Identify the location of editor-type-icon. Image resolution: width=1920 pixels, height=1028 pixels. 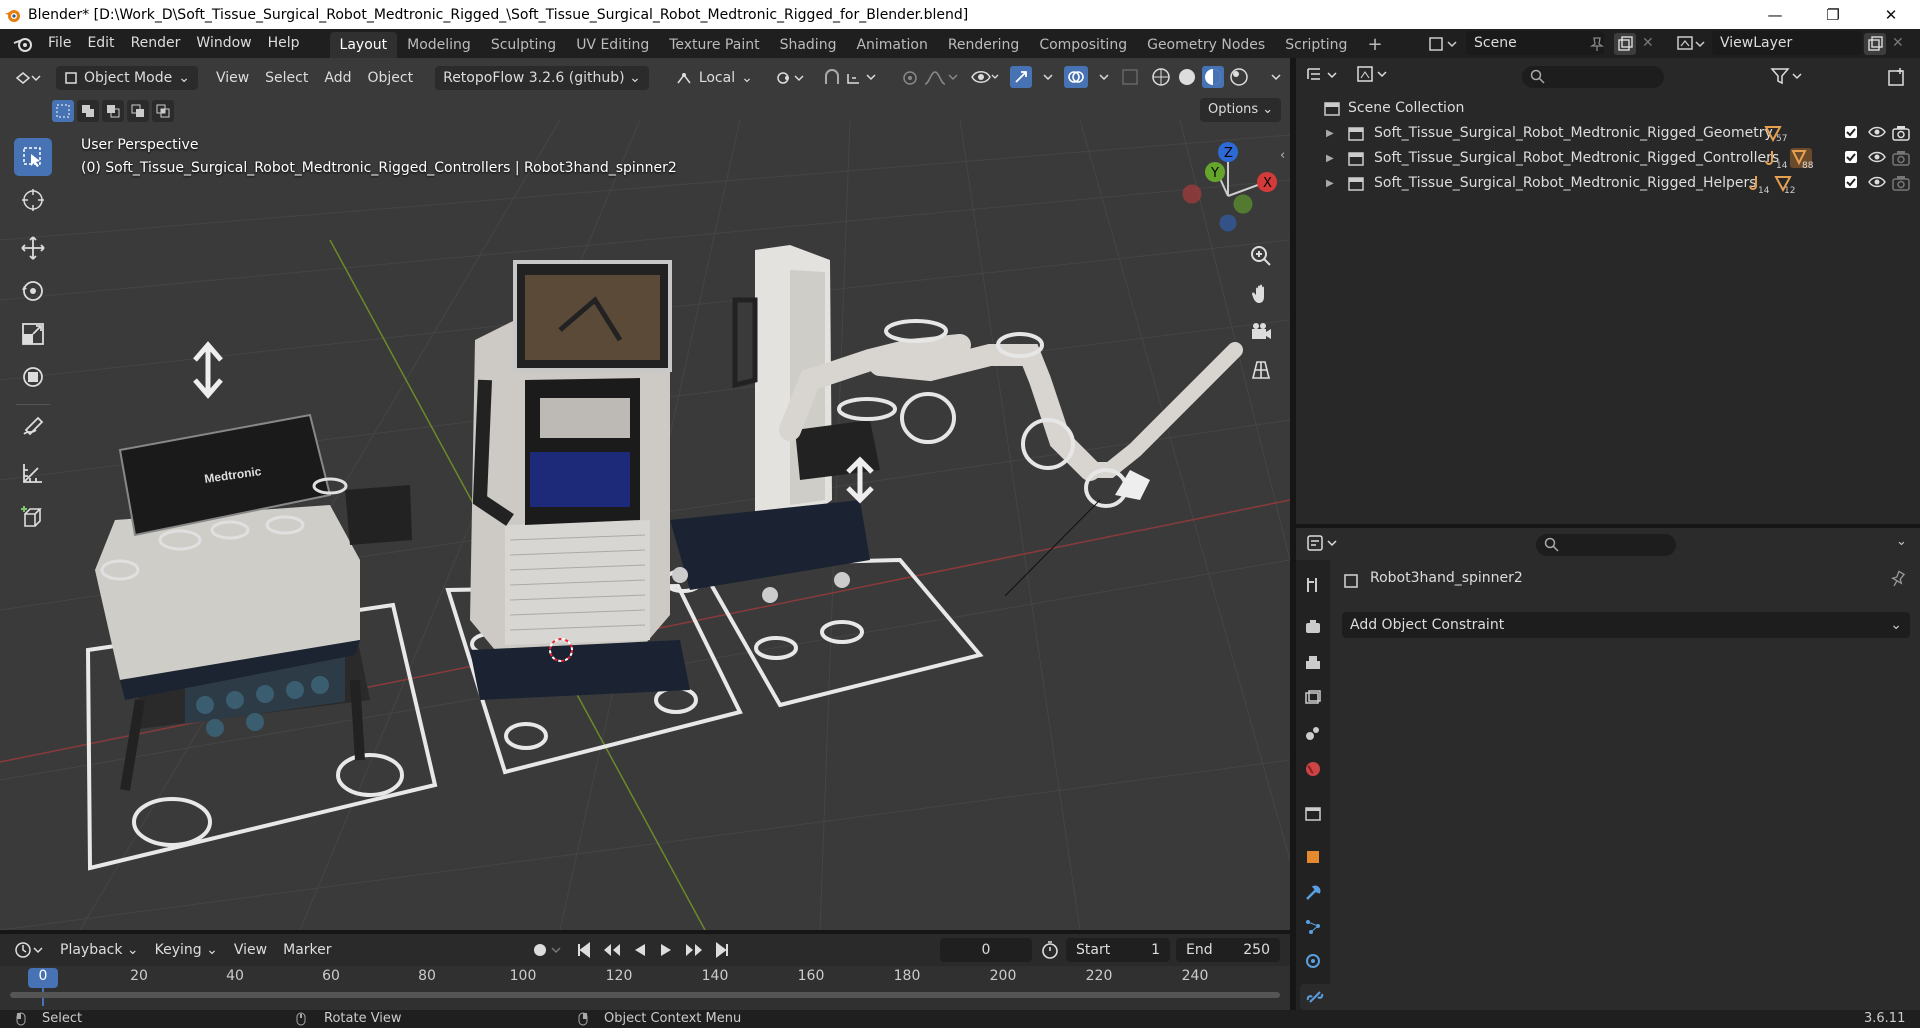
(28, 78).